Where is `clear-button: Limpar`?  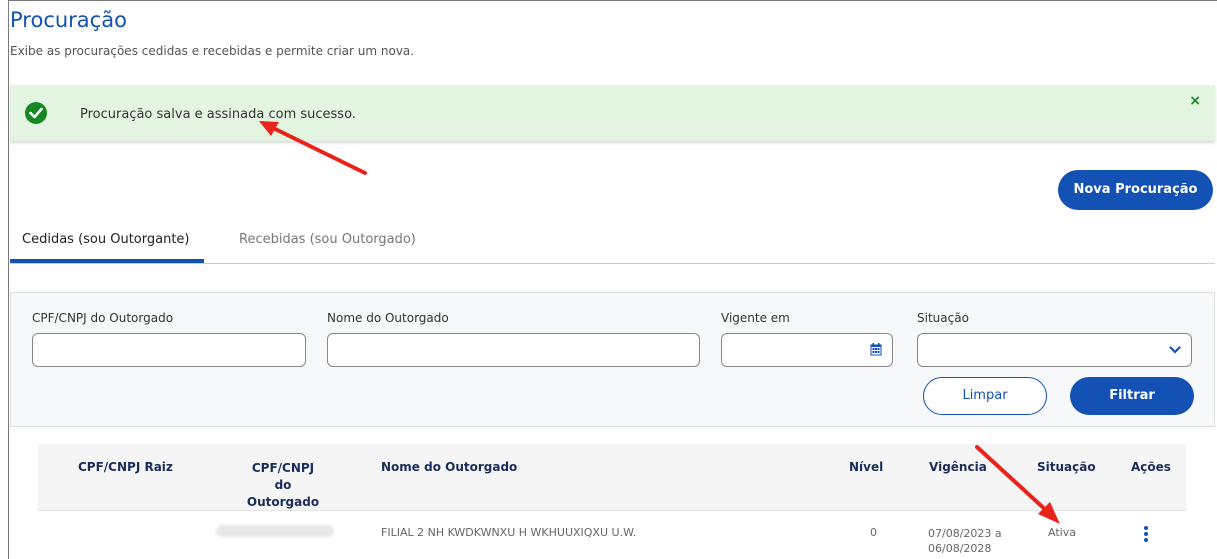 clear-button: Limpar is located at coordinates (985, 396).